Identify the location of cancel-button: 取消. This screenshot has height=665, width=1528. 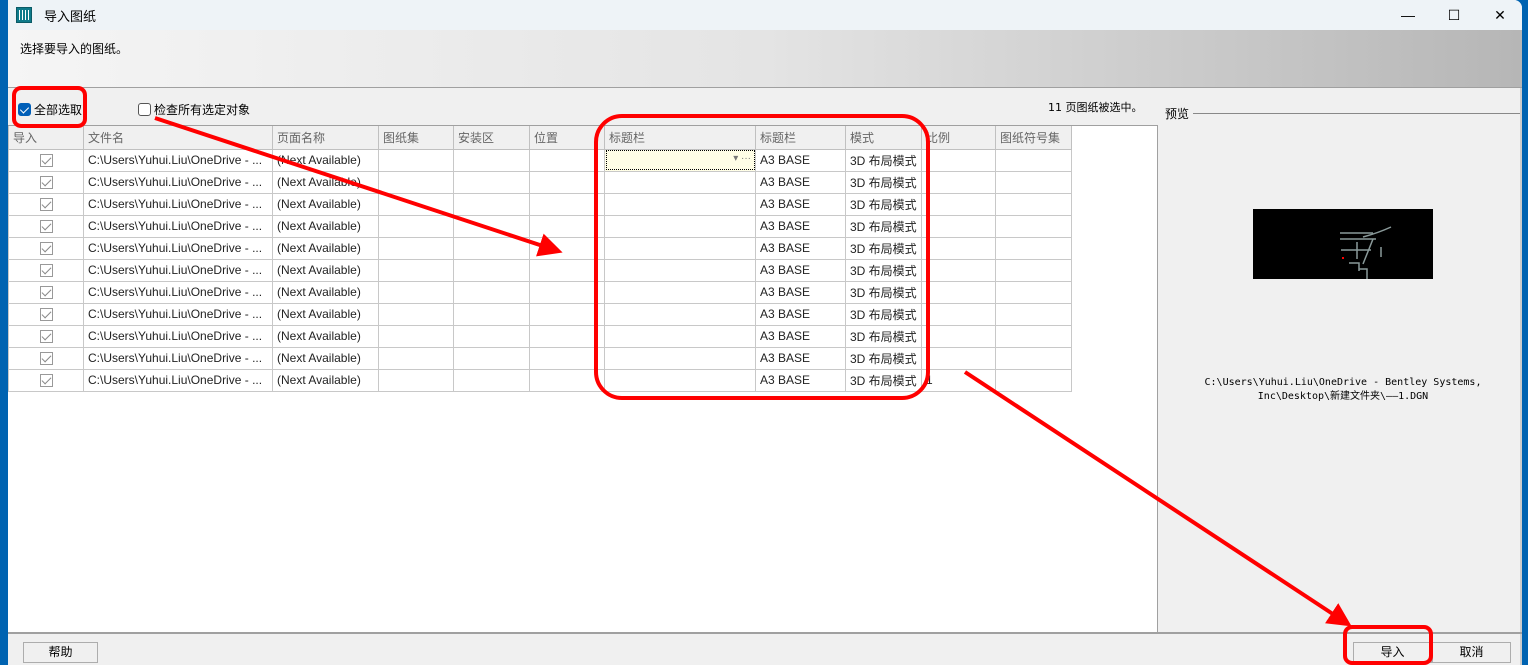
(1471, 652).